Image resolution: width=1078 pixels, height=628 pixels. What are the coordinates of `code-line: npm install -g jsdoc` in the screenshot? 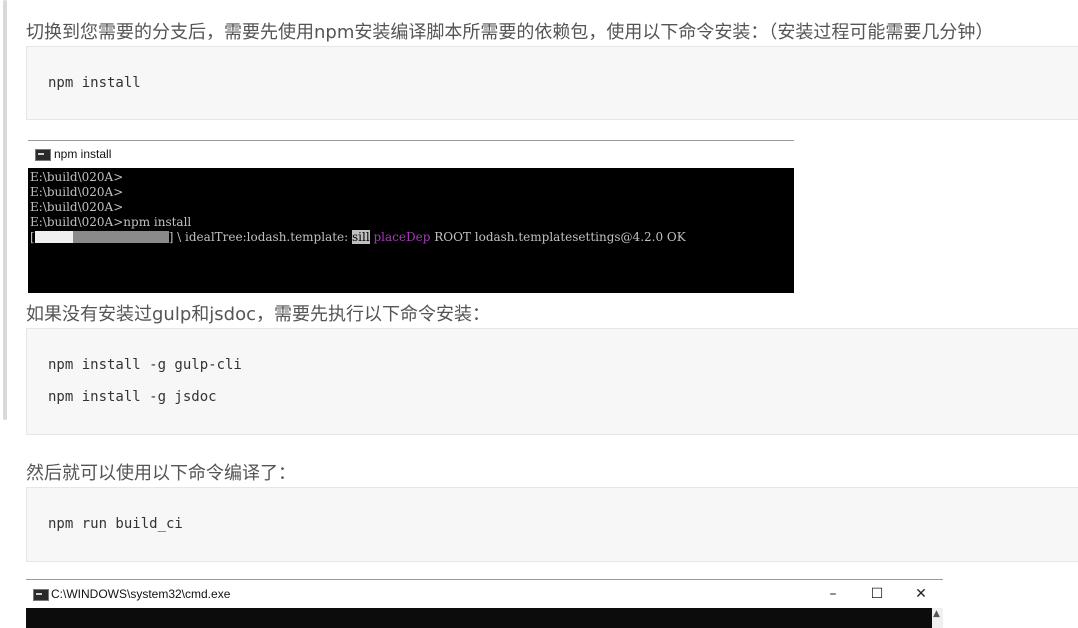 It's located at (132, 397).